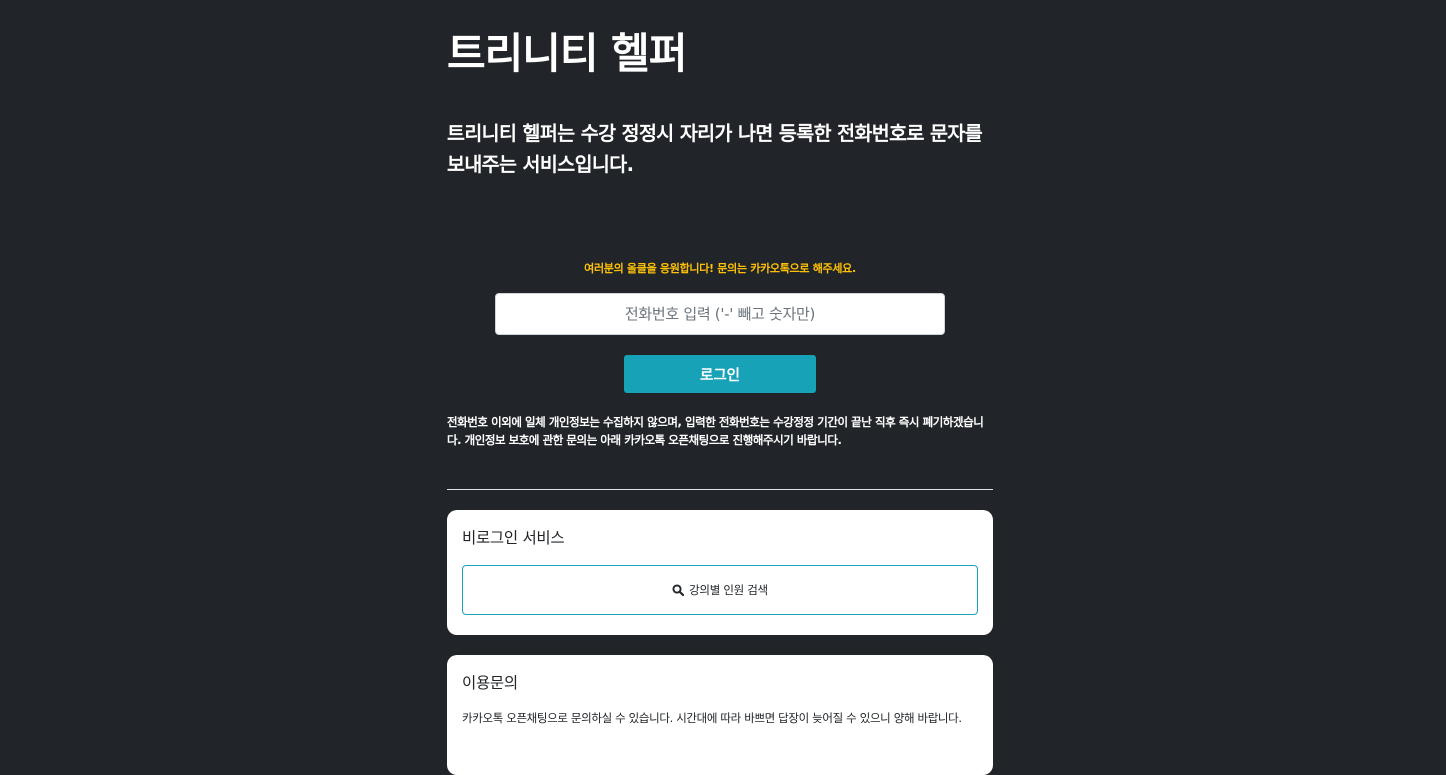  What do you see at coordinates (728, 590) in the screenshot?
I see `course-search-label: 강의별 인원 검색` at bounding box center [728, 590].